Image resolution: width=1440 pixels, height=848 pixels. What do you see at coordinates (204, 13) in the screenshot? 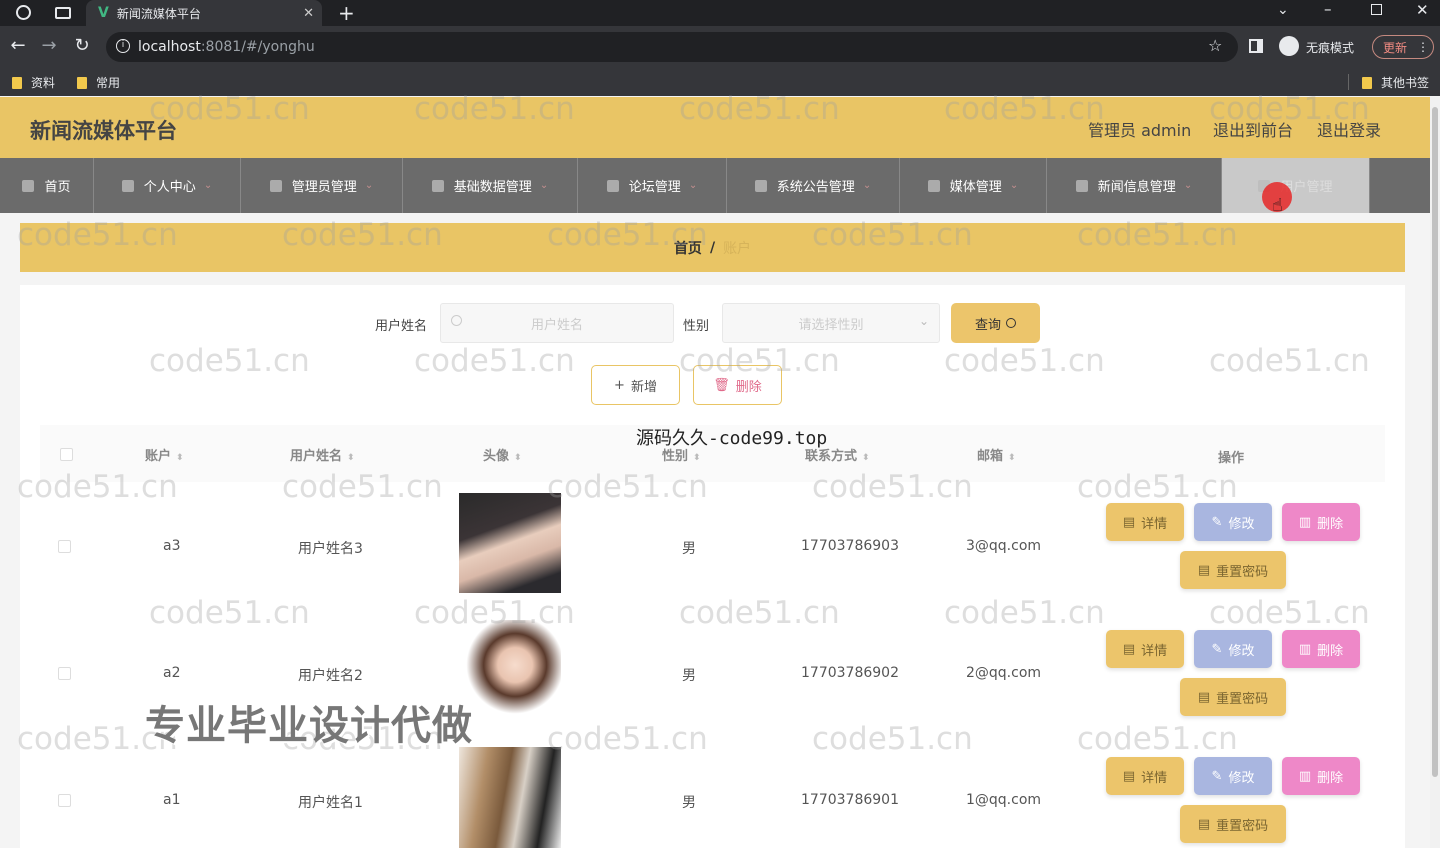
I see `browser-tab: V 新闻流媒体平台 ✕` at bounding box center [204, 13].